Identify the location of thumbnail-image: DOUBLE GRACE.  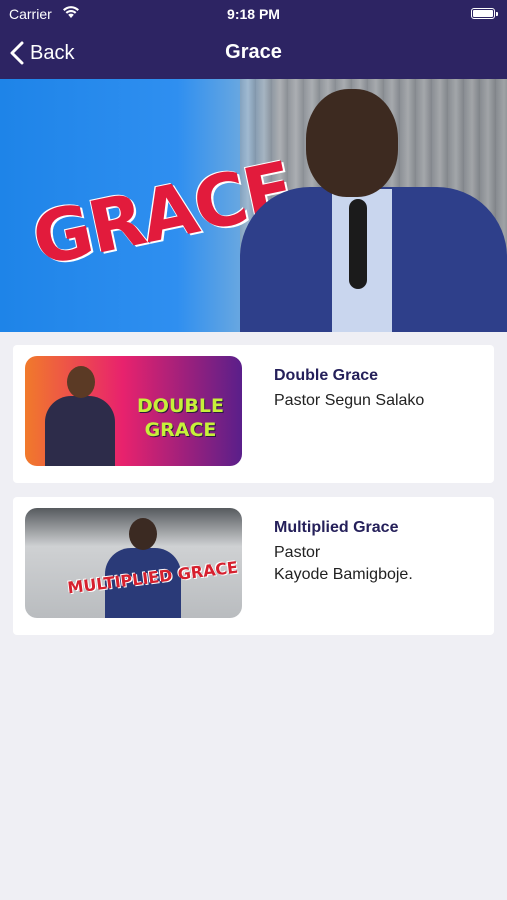
(133, 411).